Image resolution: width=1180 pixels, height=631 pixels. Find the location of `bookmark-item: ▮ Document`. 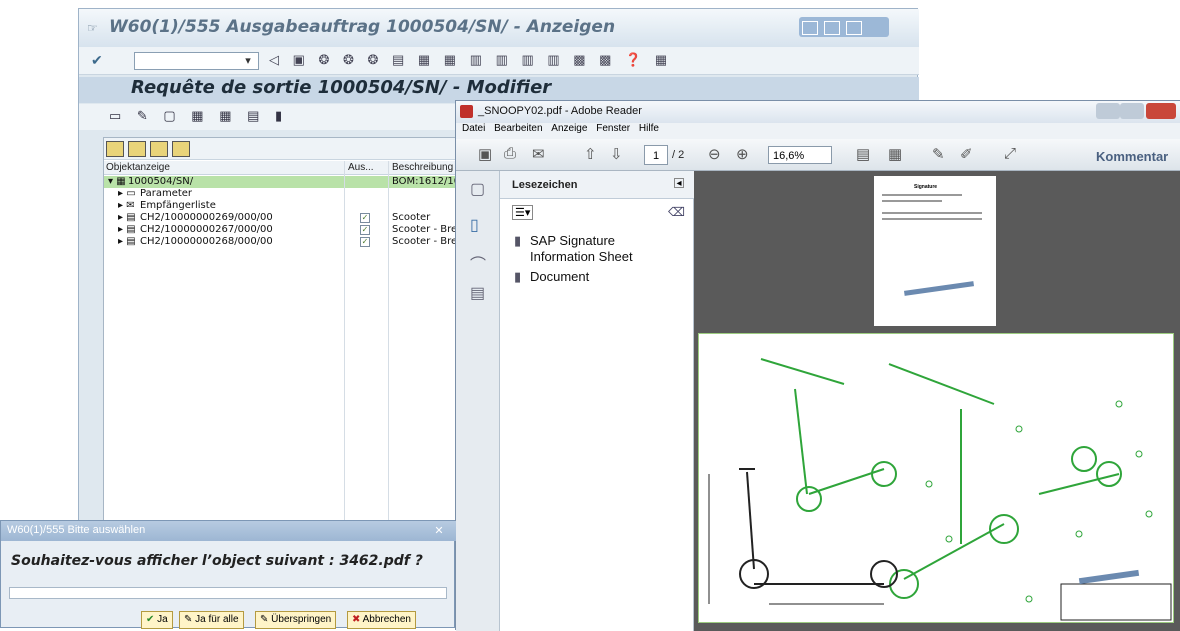

bookmark-item: ▮ Document is located at coordinates (551, 276).